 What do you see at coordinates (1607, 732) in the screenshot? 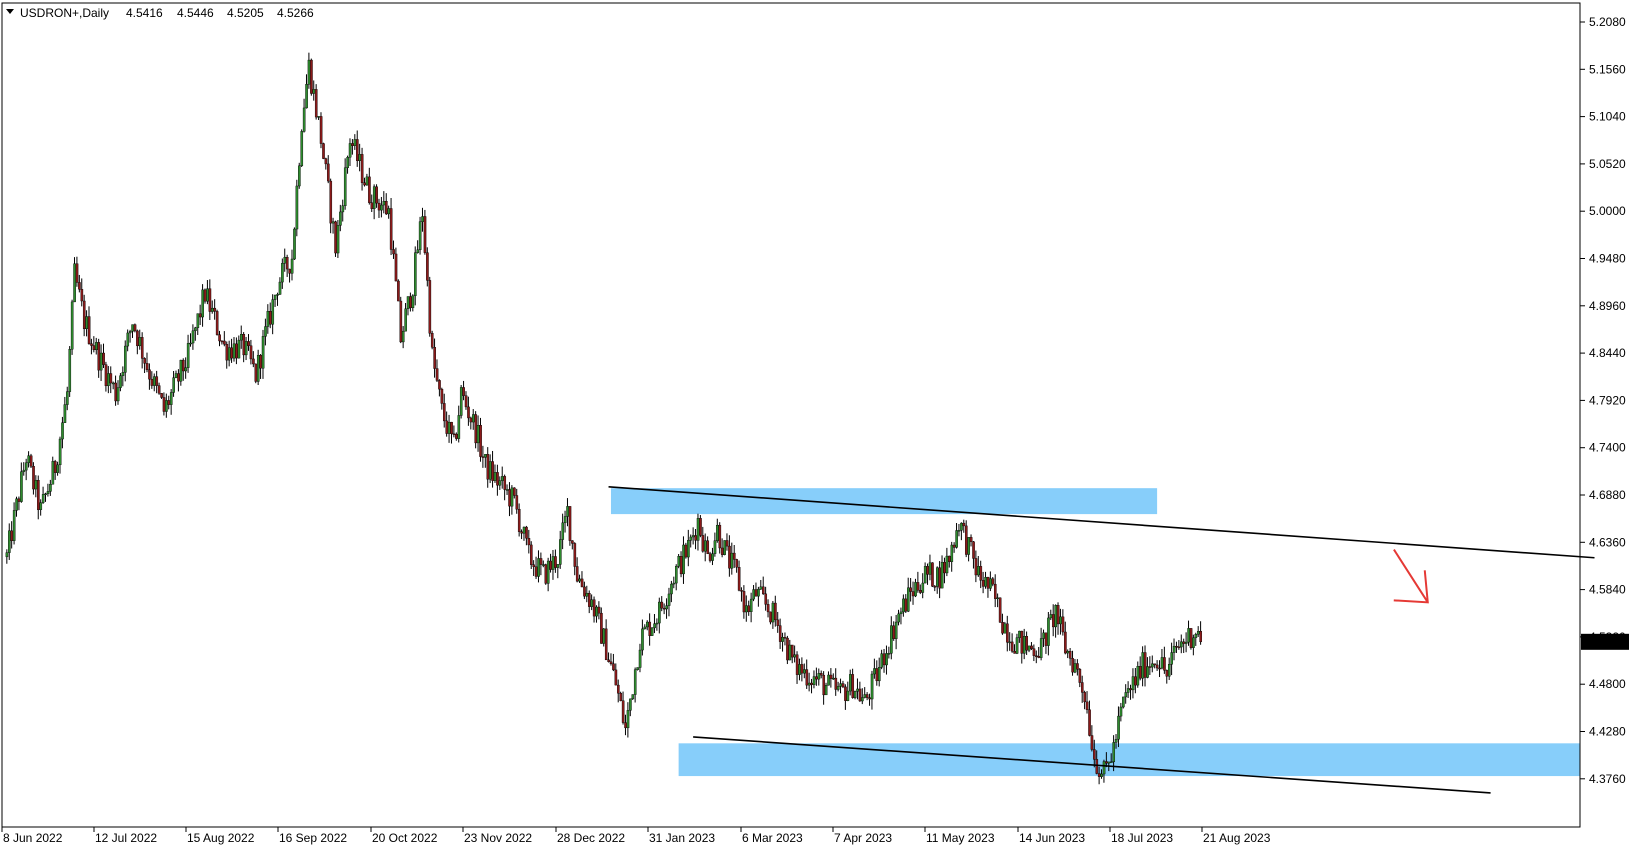
I see `y-tick-label: 4.4280` at bounding box center [1607, 732].